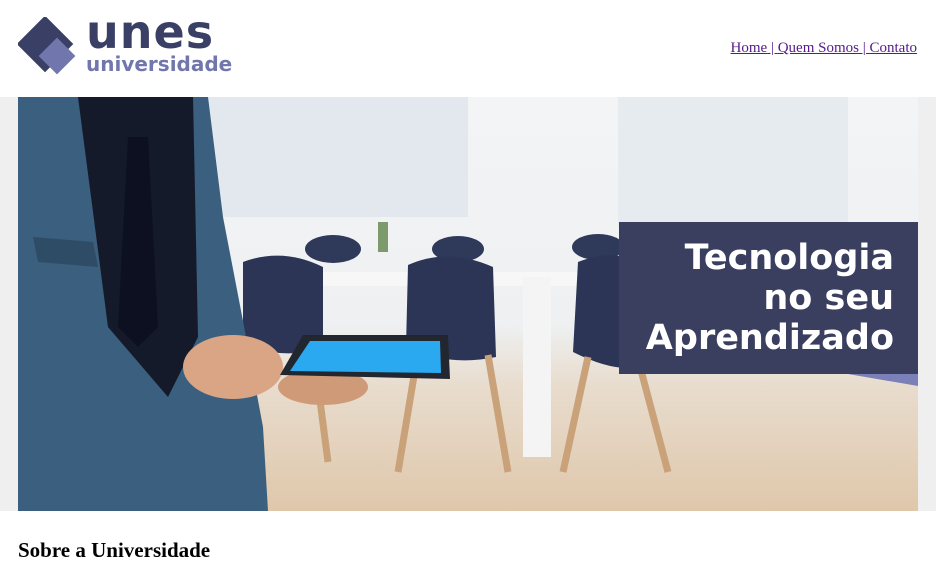 Image resolution: width=936 pixels, height=578 pixels. Describe the element at coordinates (749, 48) in the screenshot. I see `nav-link-home: Home` at that location.